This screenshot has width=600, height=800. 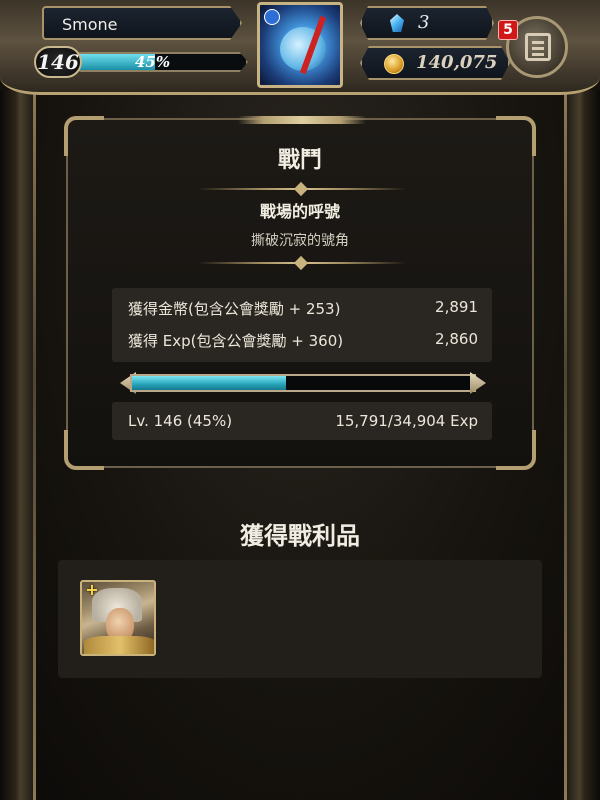 I want to click on player-avatar, so click(x=300, y=45).